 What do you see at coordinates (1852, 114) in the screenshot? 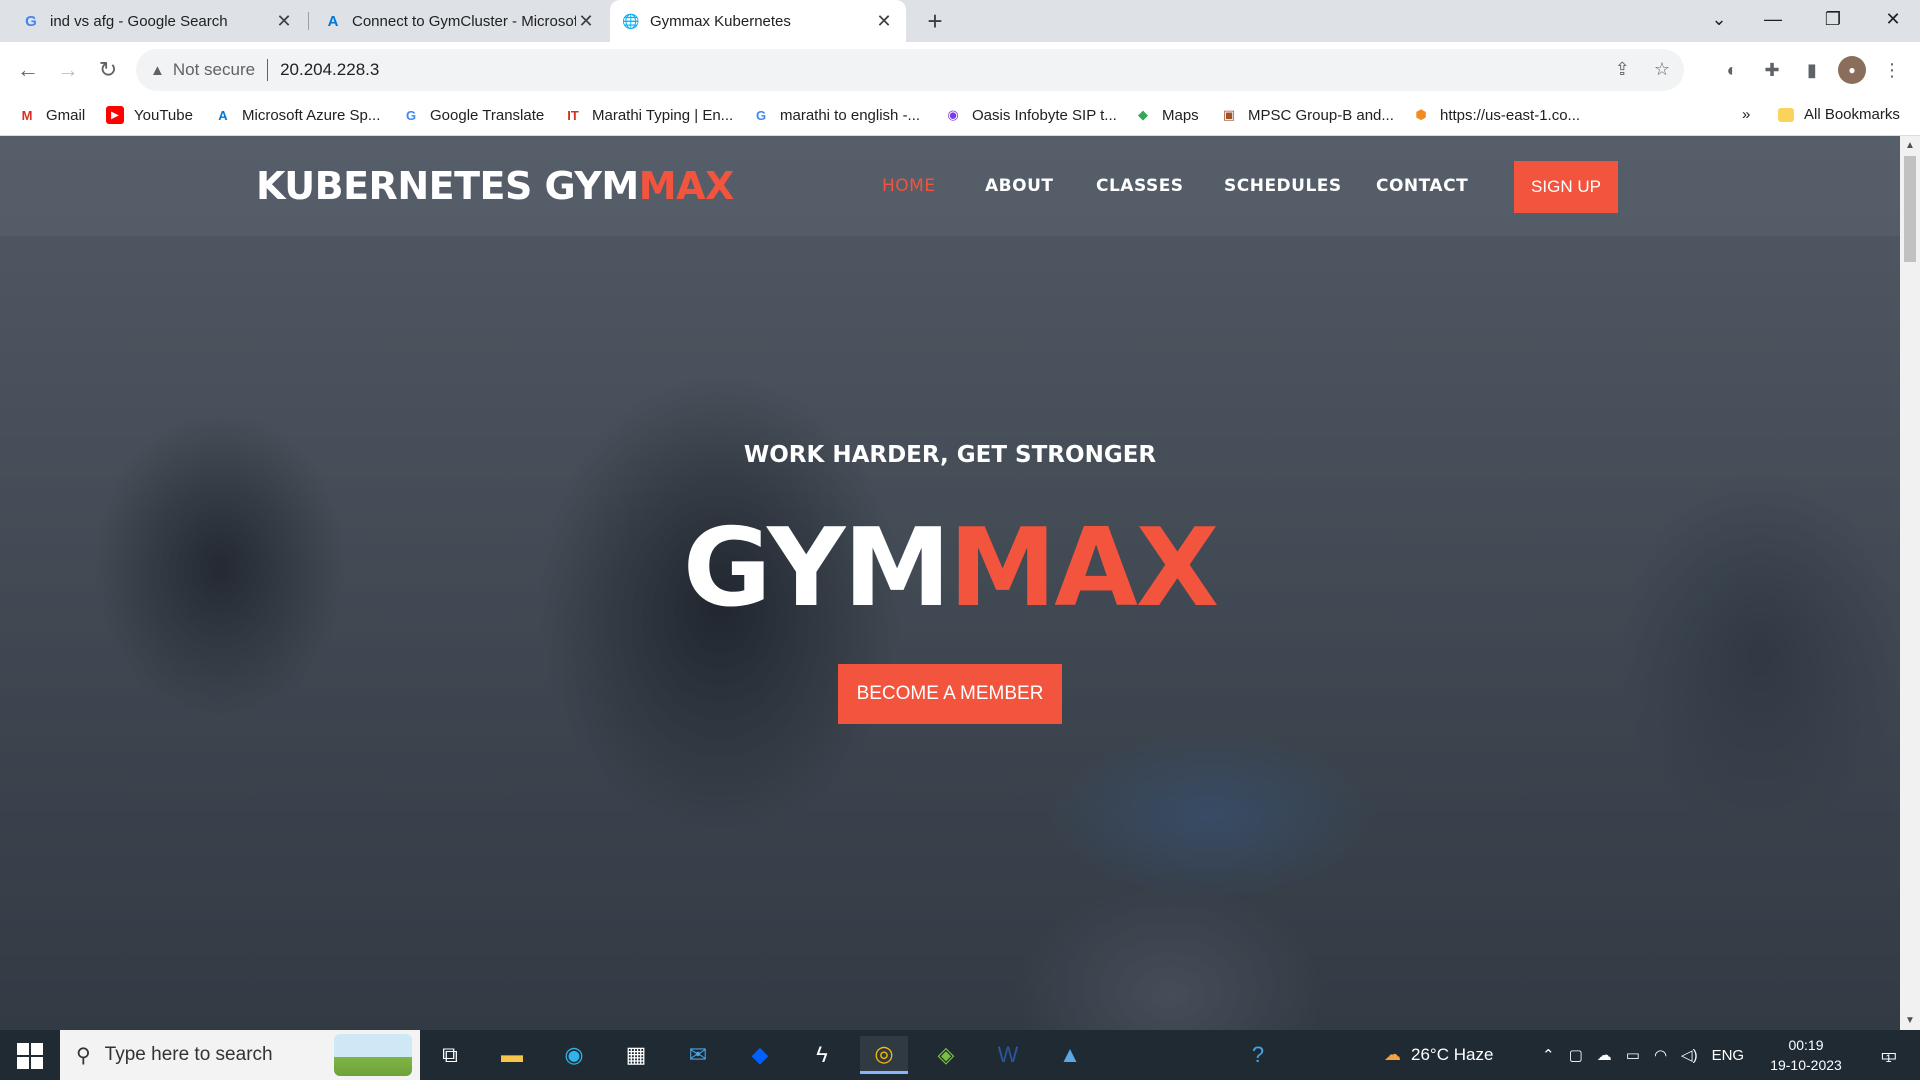
I see `bookmark-label: All Bookmarks` at bounding box center [1852, 114].